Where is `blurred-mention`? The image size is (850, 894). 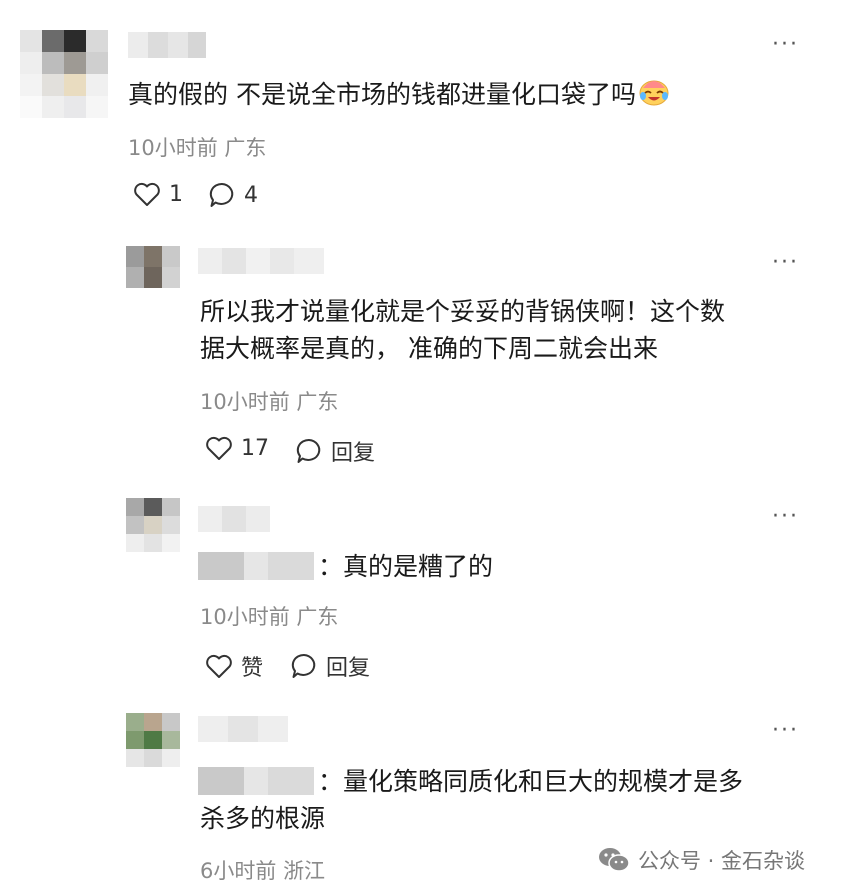 blurred-mention is located at coordinates (256, 566).